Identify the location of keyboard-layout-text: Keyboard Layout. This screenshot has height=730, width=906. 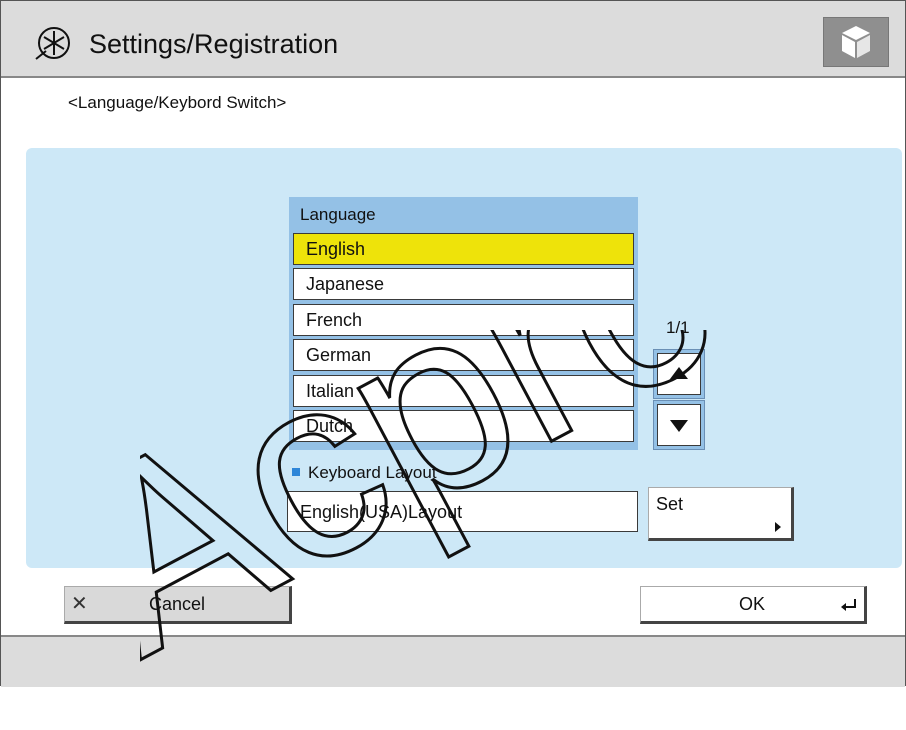
(372, 472).